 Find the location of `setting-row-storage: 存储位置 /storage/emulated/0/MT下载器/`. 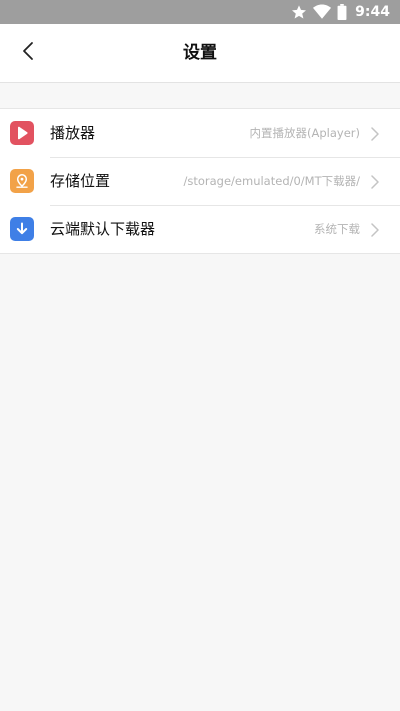

setting-row-storage: 存储位置 /storage/emulated/0/MT下载器/ is located at coordinates (200, 181).